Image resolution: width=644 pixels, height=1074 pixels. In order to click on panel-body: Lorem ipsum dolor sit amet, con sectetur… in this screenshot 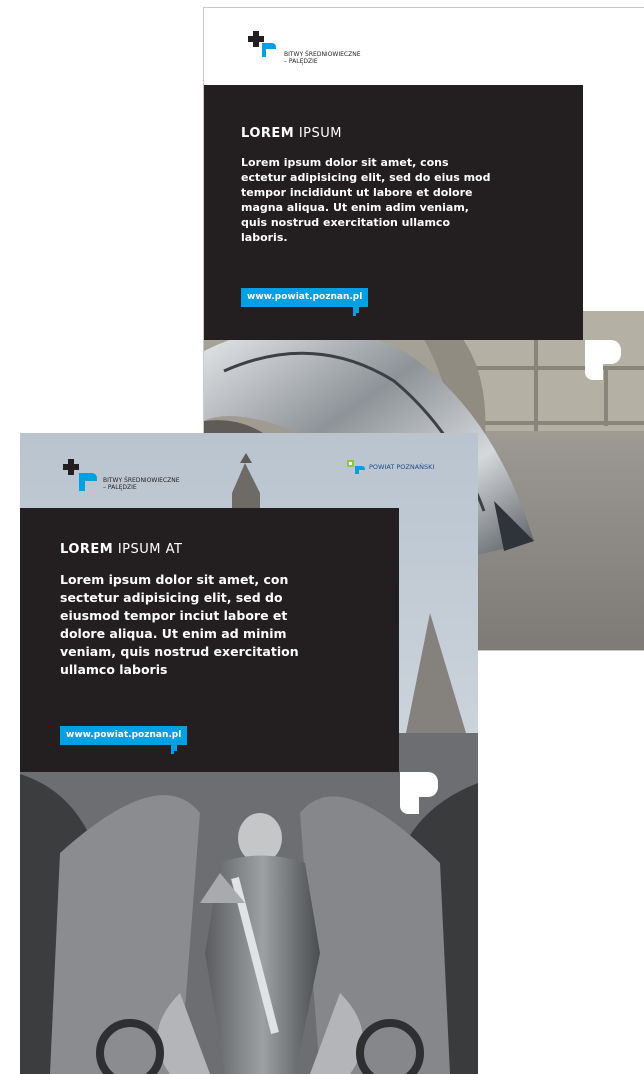, I will do `click(179, 624)`.